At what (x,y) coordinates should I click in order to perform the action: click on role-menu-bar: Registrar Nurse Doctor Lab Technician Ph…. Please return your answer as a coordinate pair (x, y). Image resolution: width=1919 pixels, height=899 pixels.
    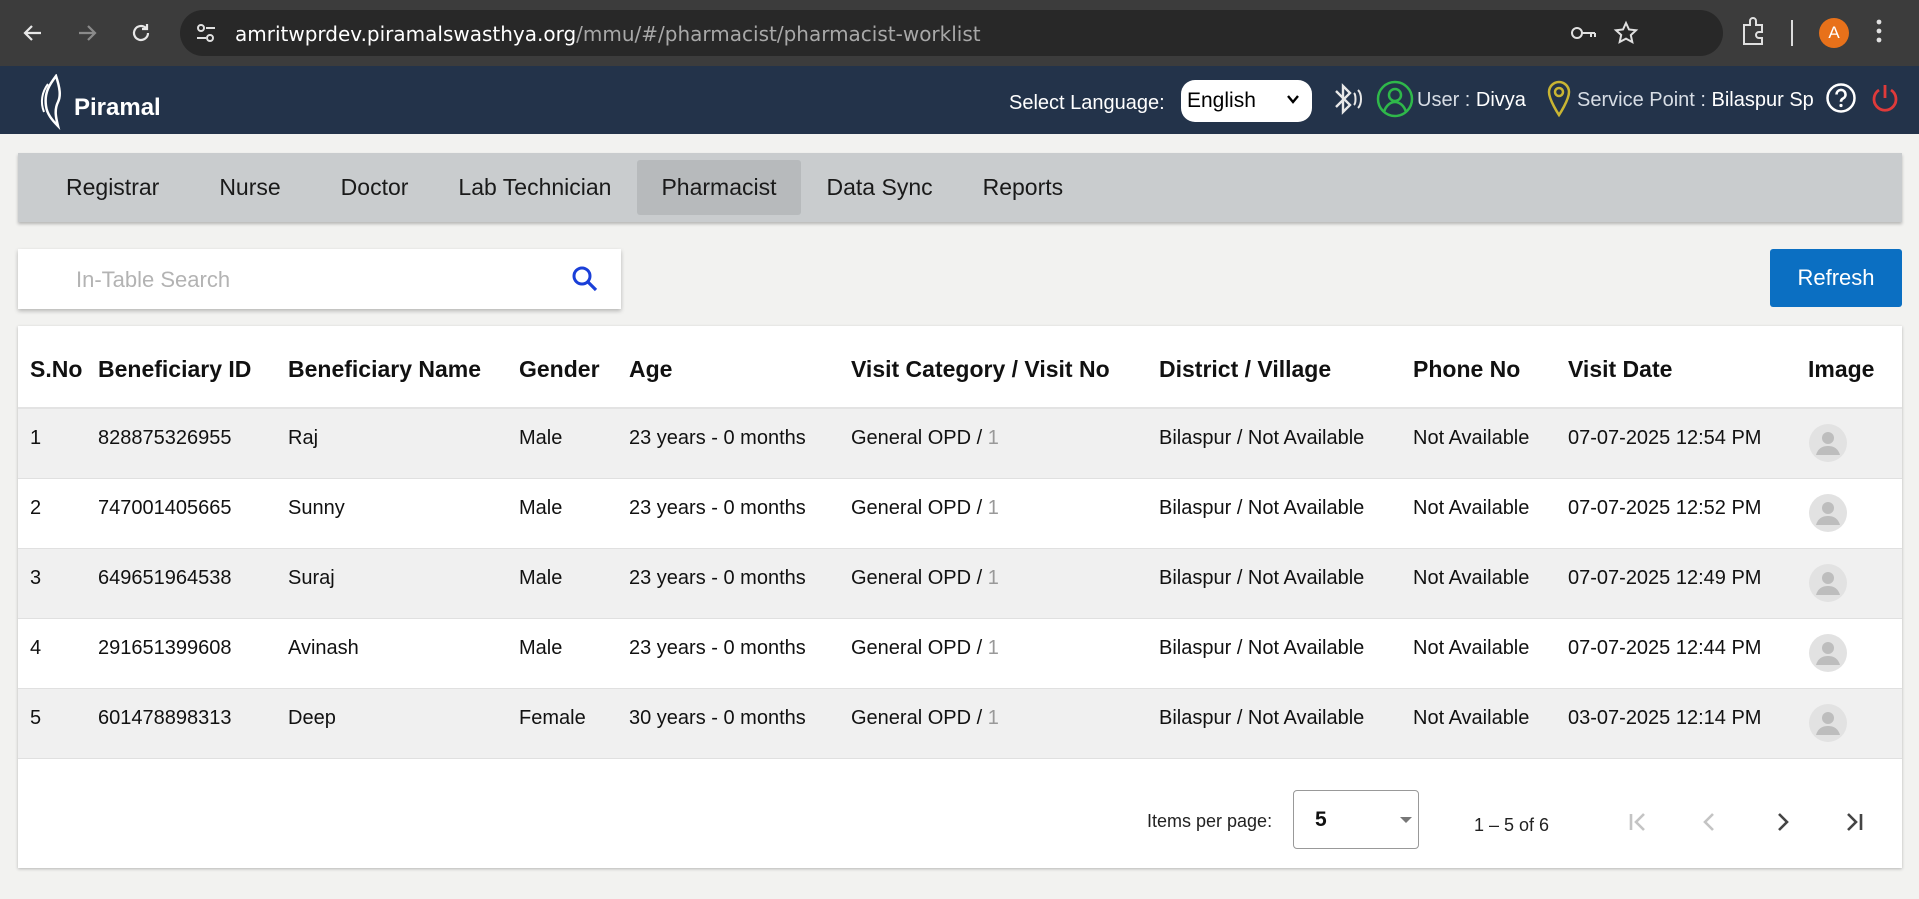
    Looking at the image, I should click on (960, 187).